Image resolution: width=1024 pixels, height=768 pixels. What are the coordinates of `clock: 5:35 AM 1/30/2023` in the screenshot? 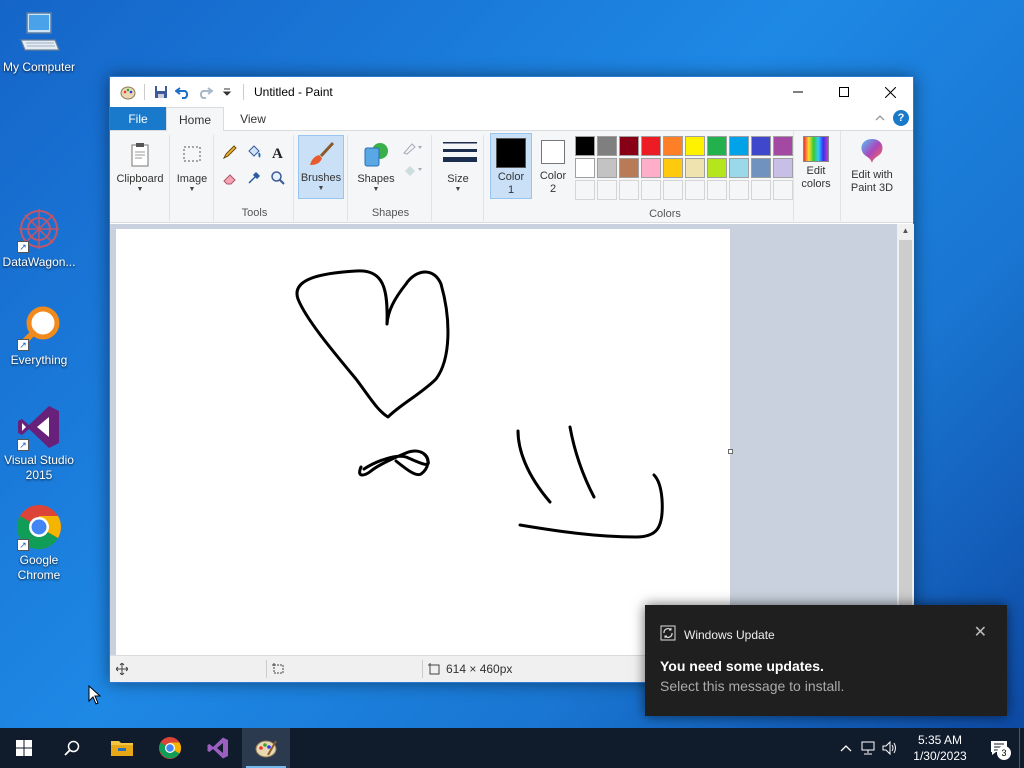 It's located at (940, 748).